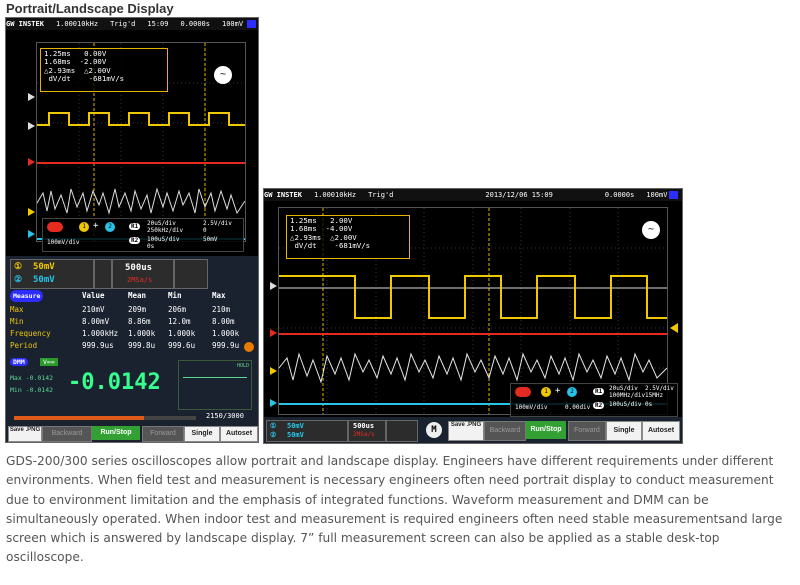  I want to click on meas-header-mean: Mean, so click(137, 295).